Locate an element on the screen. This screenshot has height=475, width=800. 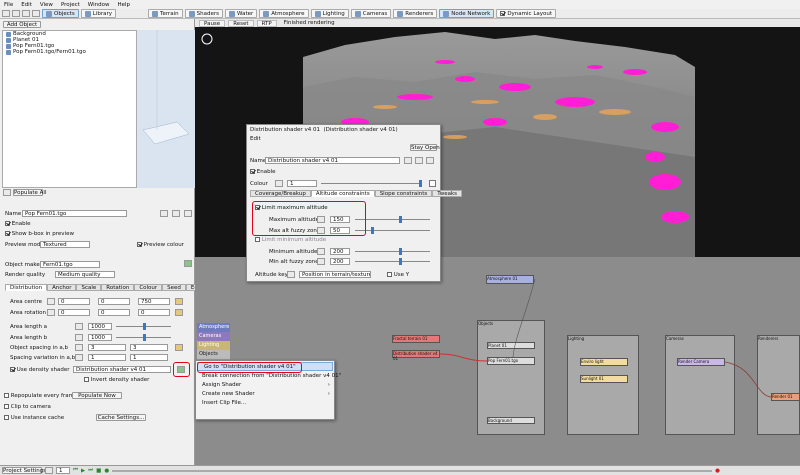
record-icon: ● is located at coordinates (106, 471).